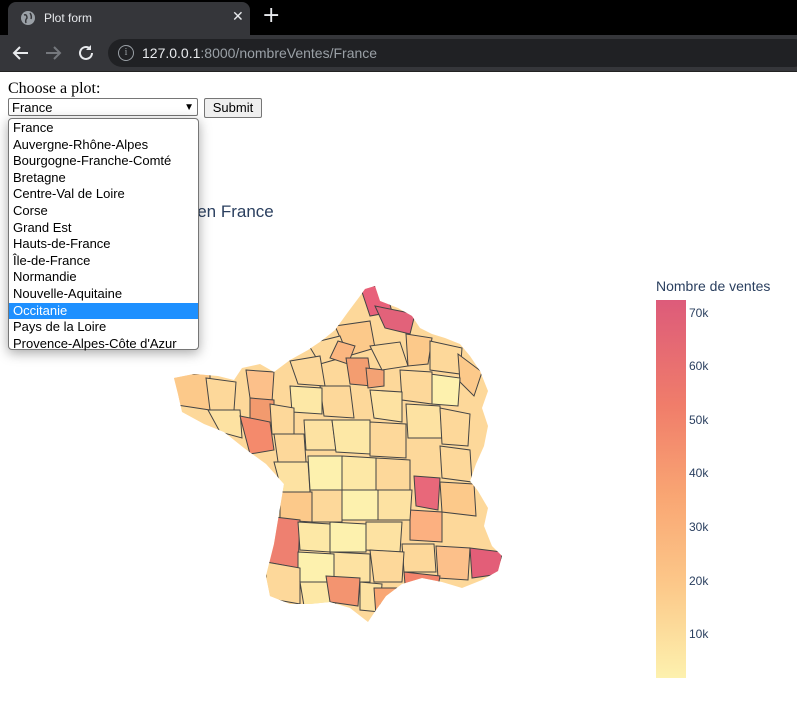 This screenshot has width=797, height=711. I want to click on dropdown-option: Corse, so click(103, 211).